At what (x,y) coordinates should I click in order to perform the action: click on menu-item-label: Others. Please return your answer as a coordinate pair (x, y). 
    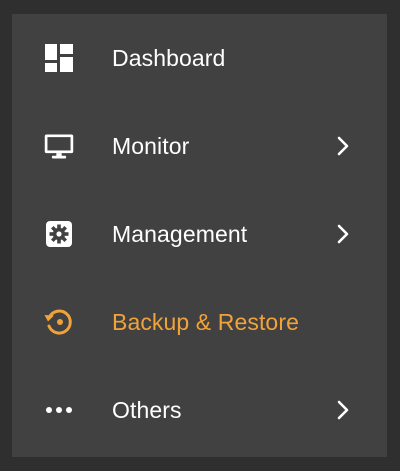
    Looking at the image, I should click on (147, 410).